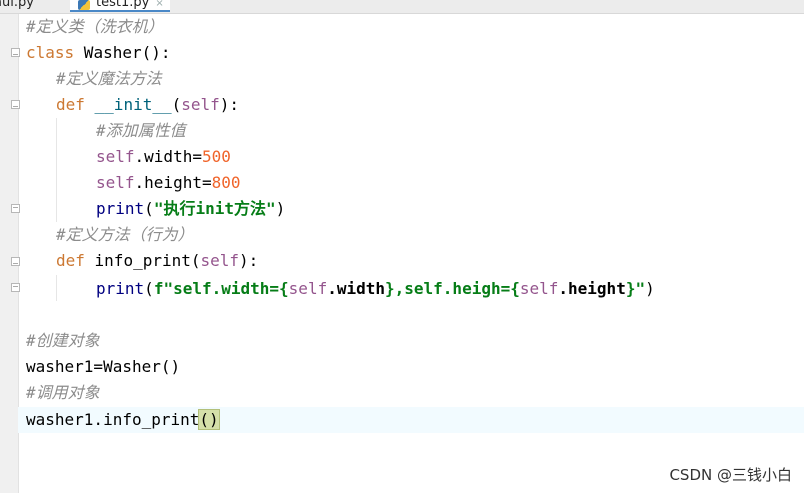 This screenshot has width=804, height=493. I want to click on string-literal: "执行init方法", so click(214, 208).